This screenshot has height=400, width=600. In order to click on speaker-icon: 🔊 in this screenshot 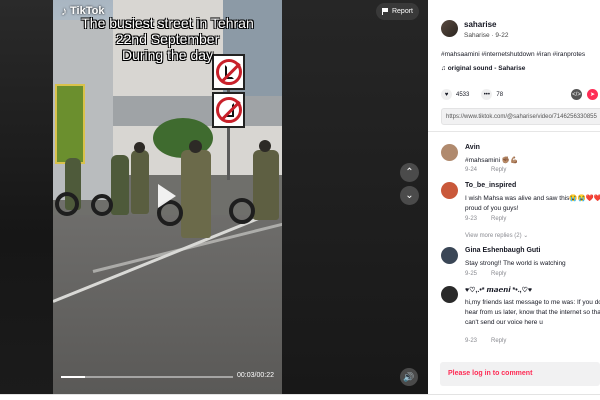, I will do `click(409, 376)`.